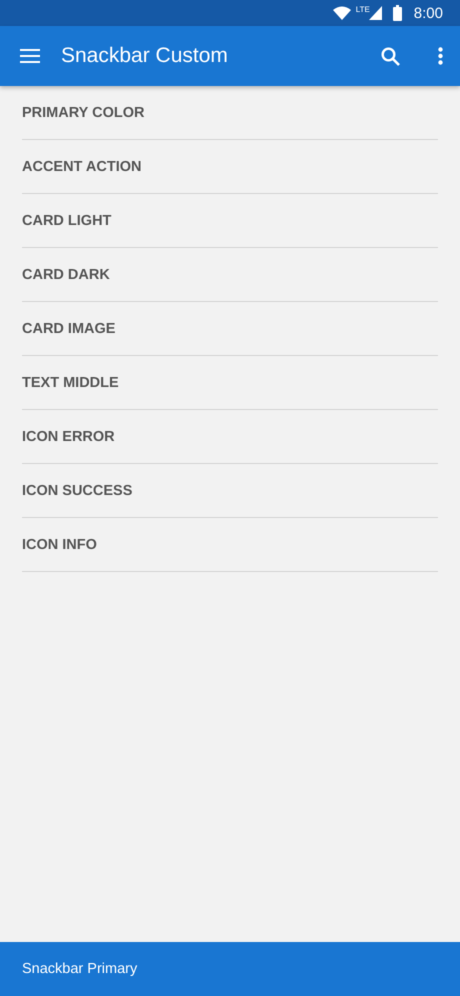 Image resolution: width=460 pixels, height=996 pixels. I want to click on list-item: ACCENT ACTION, so click(230, 167).